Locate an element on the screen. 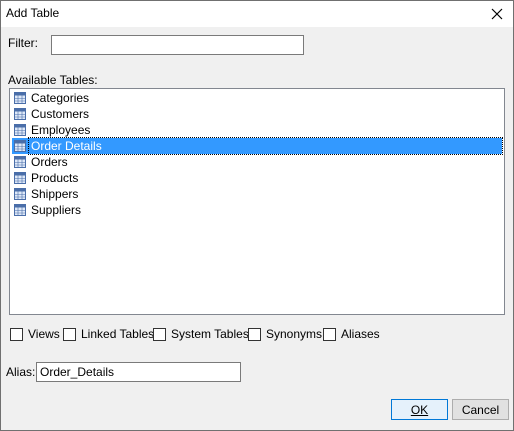  aliases-label: Aliases is located at coordinates (360, 334).